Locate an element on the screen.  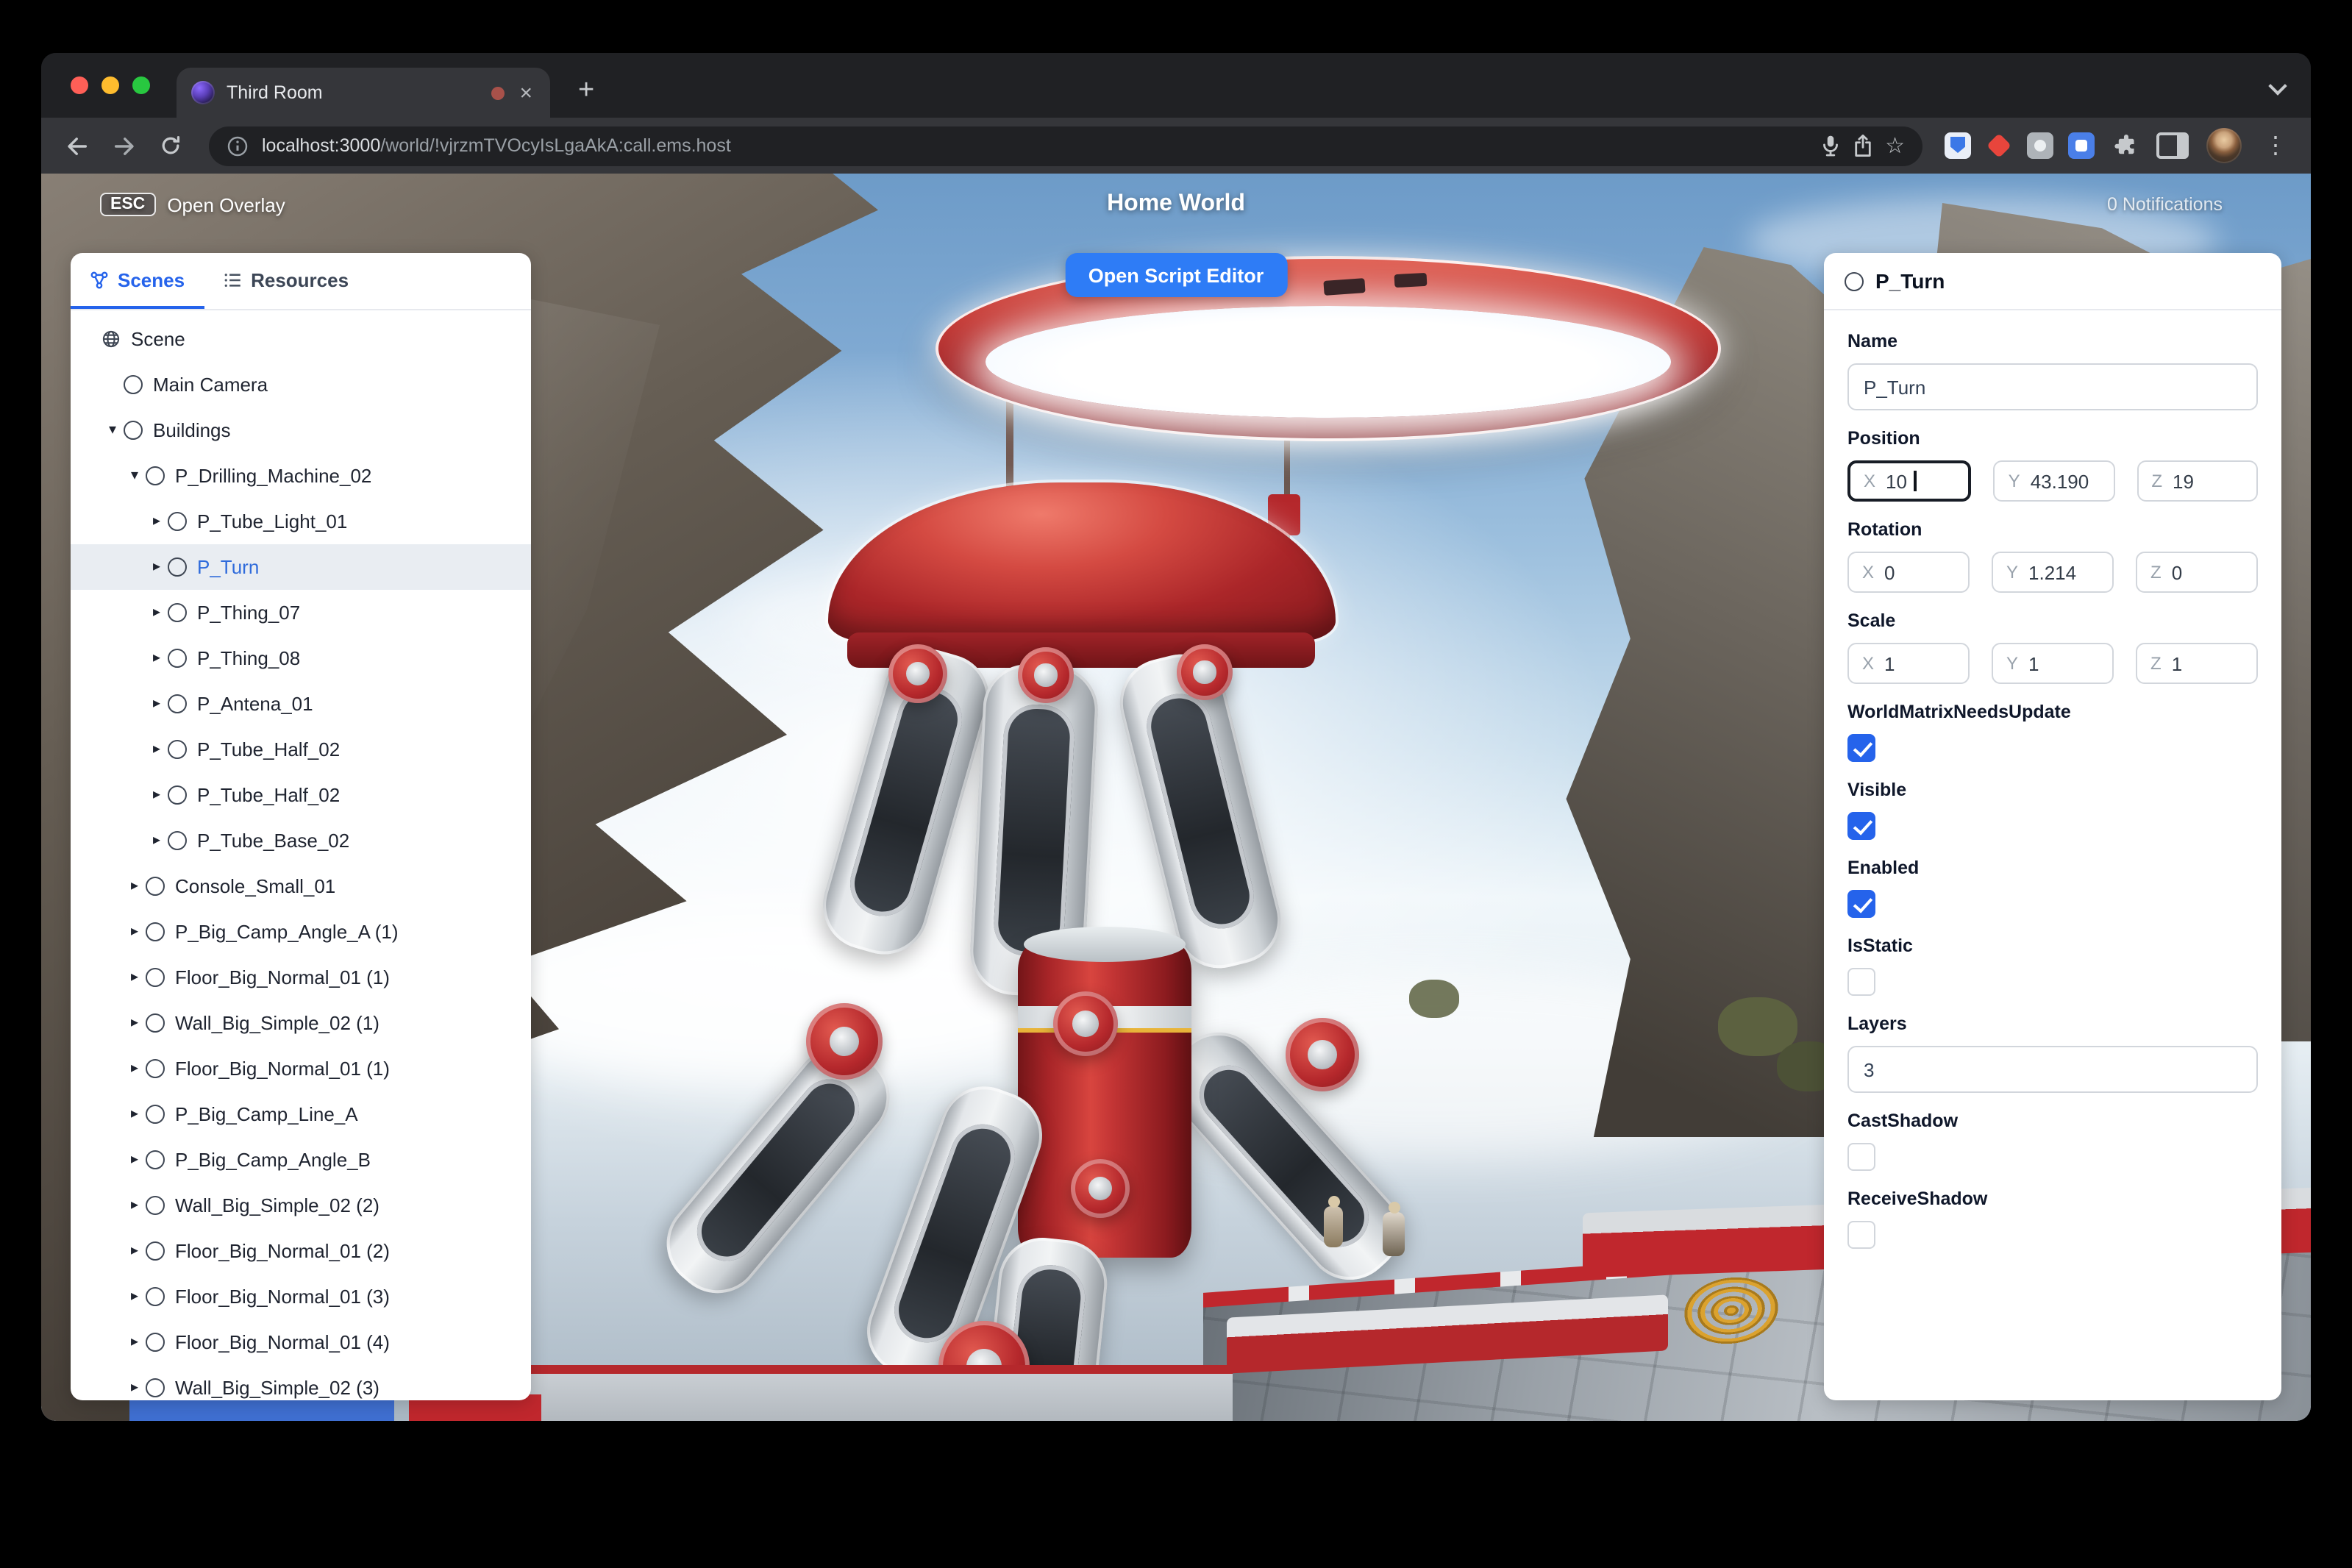
tree-row: ▾ Buildings is located at coordinates (301, 430).